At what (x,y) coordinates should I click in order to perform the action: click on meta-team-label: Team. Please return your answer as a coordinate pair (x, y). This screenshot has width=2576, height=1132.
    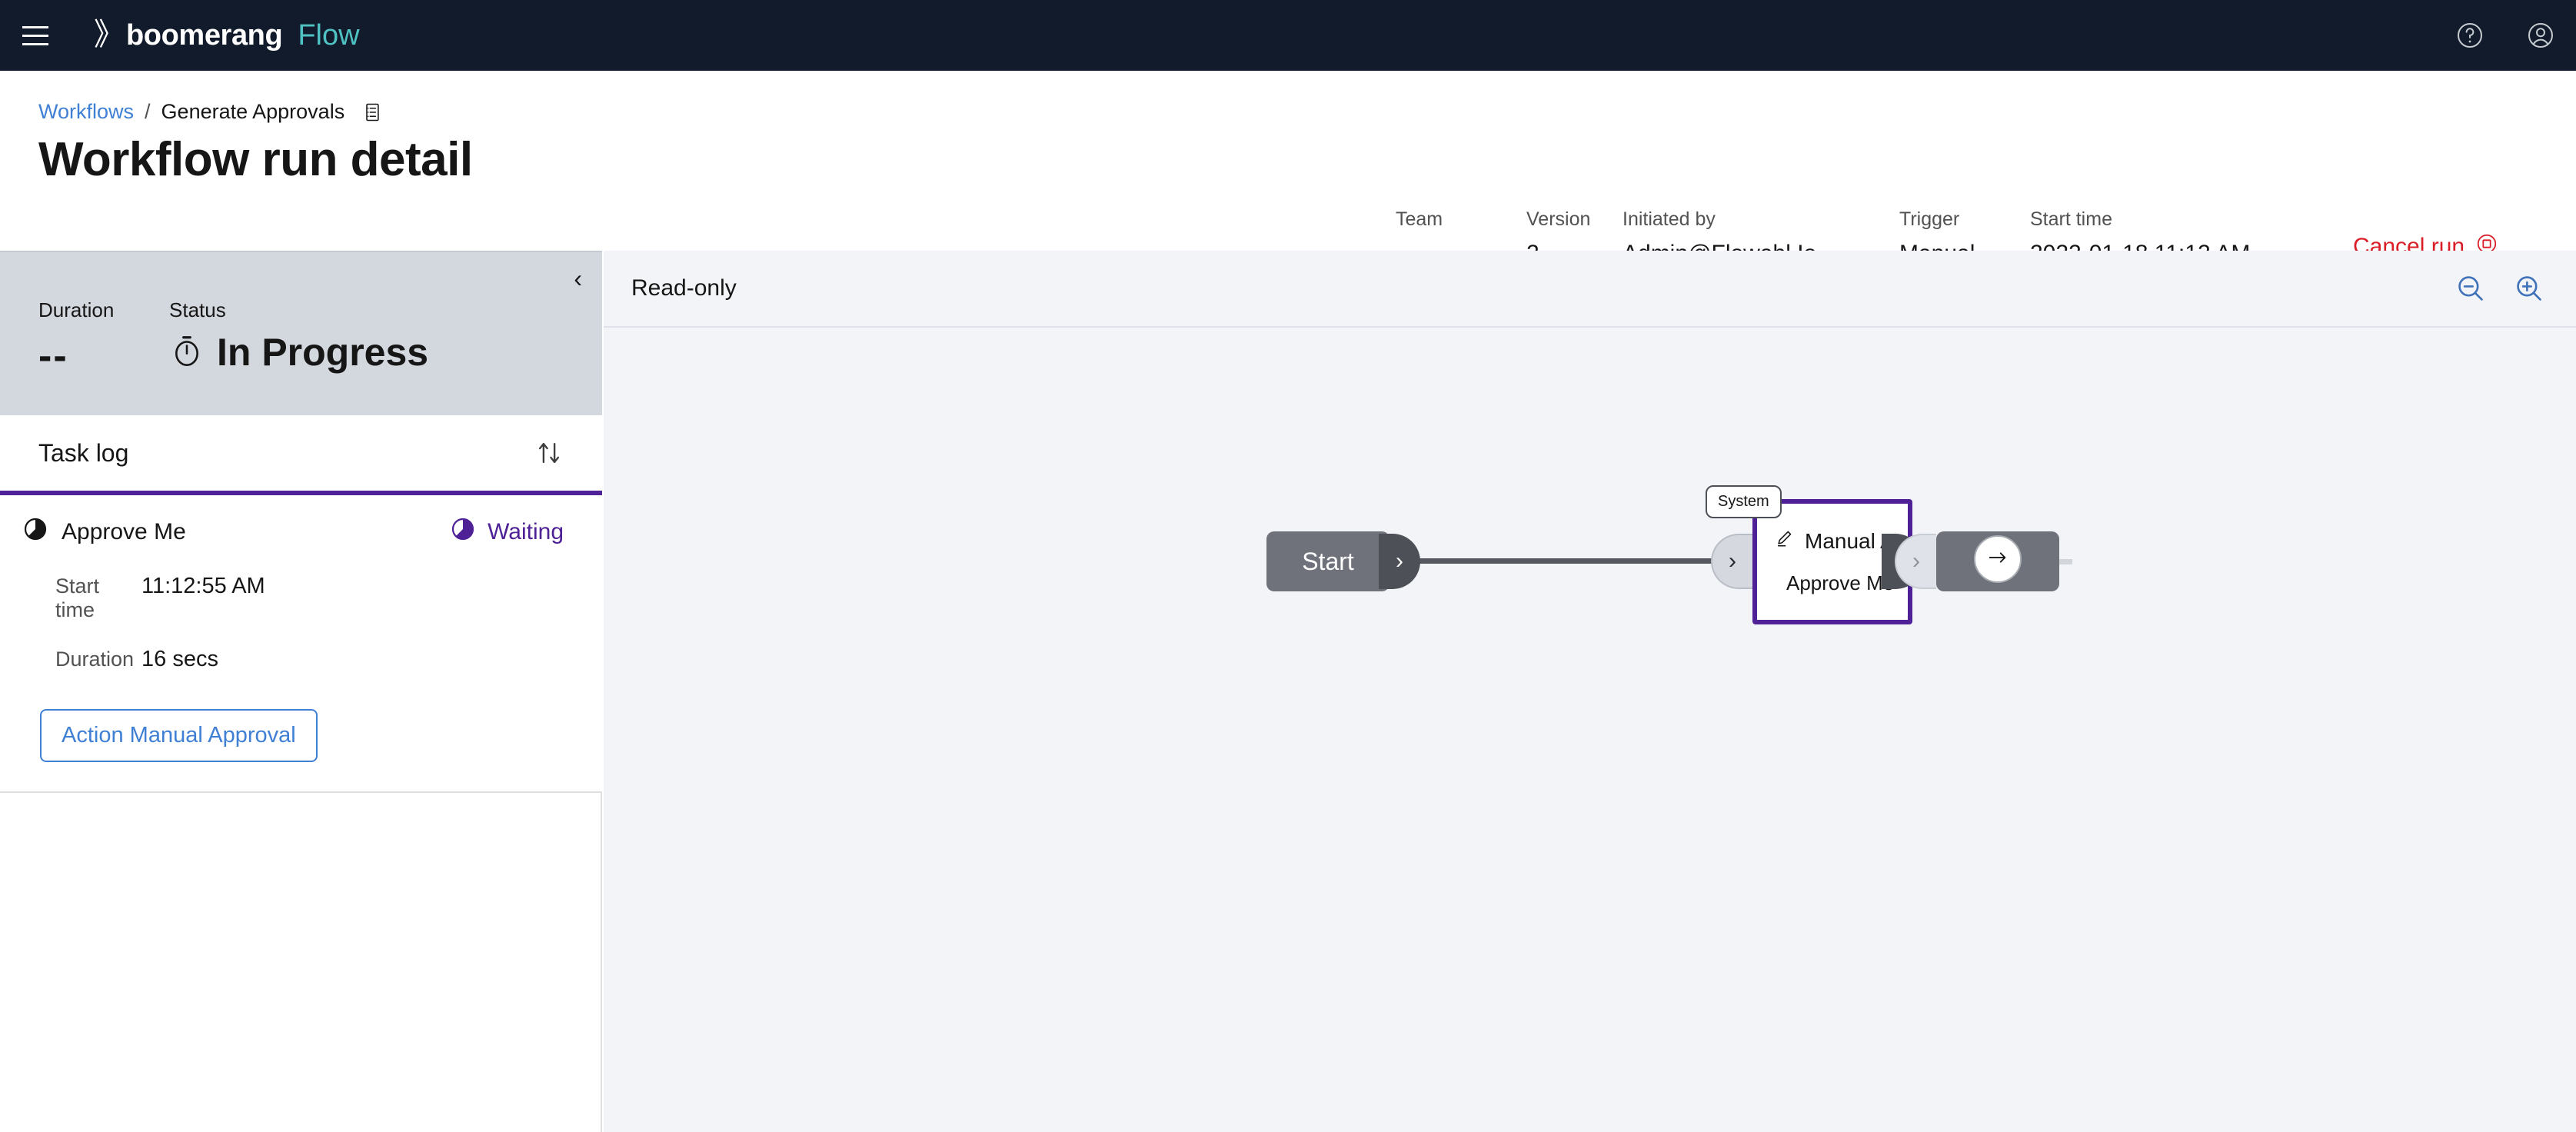
    Looking at the image, I should click on (1419, 219).